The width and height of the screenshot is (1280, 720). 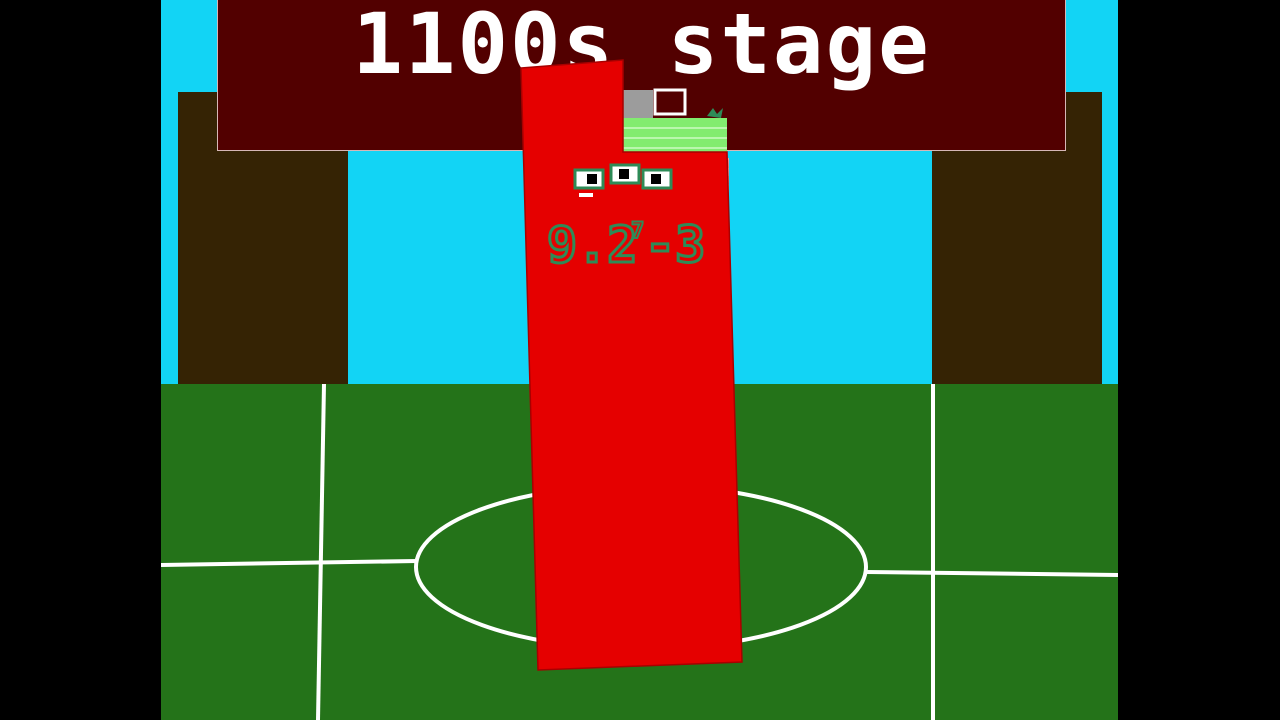 I want to click on character-number-main: 9.2, so click(x=592, y=245).